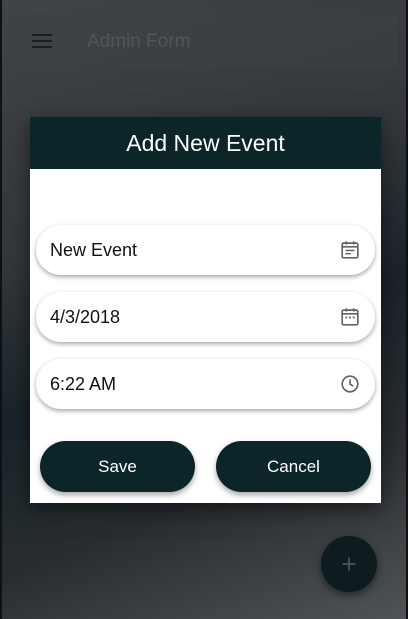  Describe the element at coordinates (350, 384) in the screenshot. I see `clock-icon` at that location.